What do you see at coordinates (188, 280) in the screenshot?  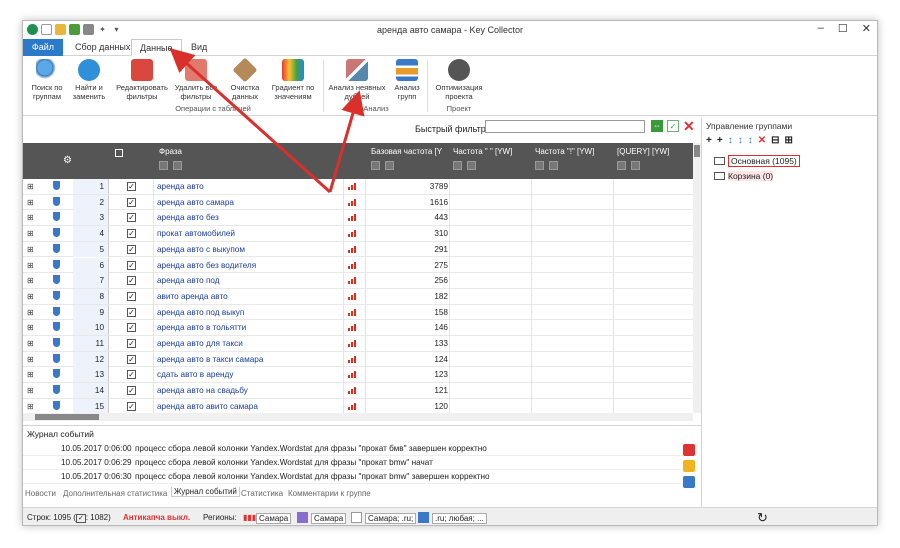 I see `phrase-cell: аренда авто под` at bounding box center [188, 280].